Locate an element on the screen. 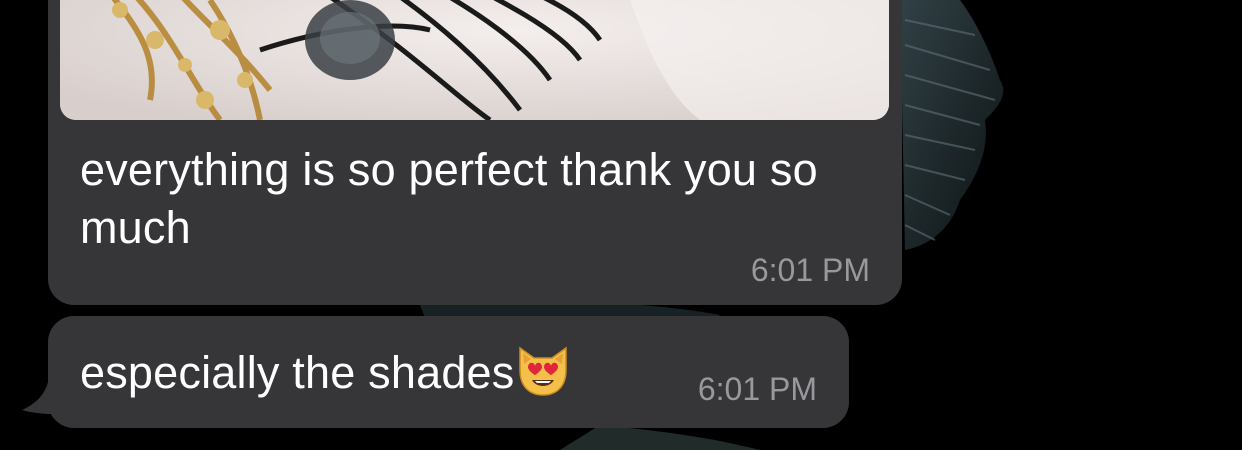 This screenshot has width=1242, height=450. message-text: especially the shades is located at coordinates (326, 371).